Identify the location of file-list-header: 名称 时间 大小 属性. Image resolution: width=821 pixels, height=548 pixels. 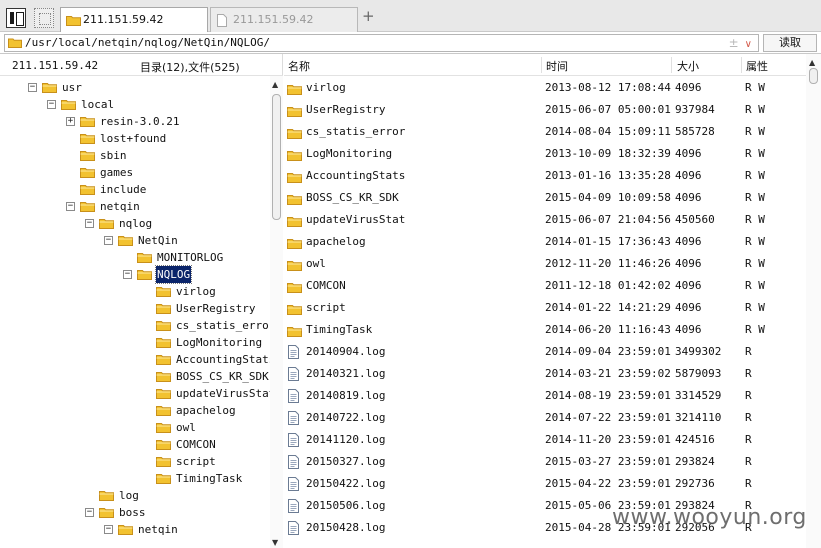
(552, 65).